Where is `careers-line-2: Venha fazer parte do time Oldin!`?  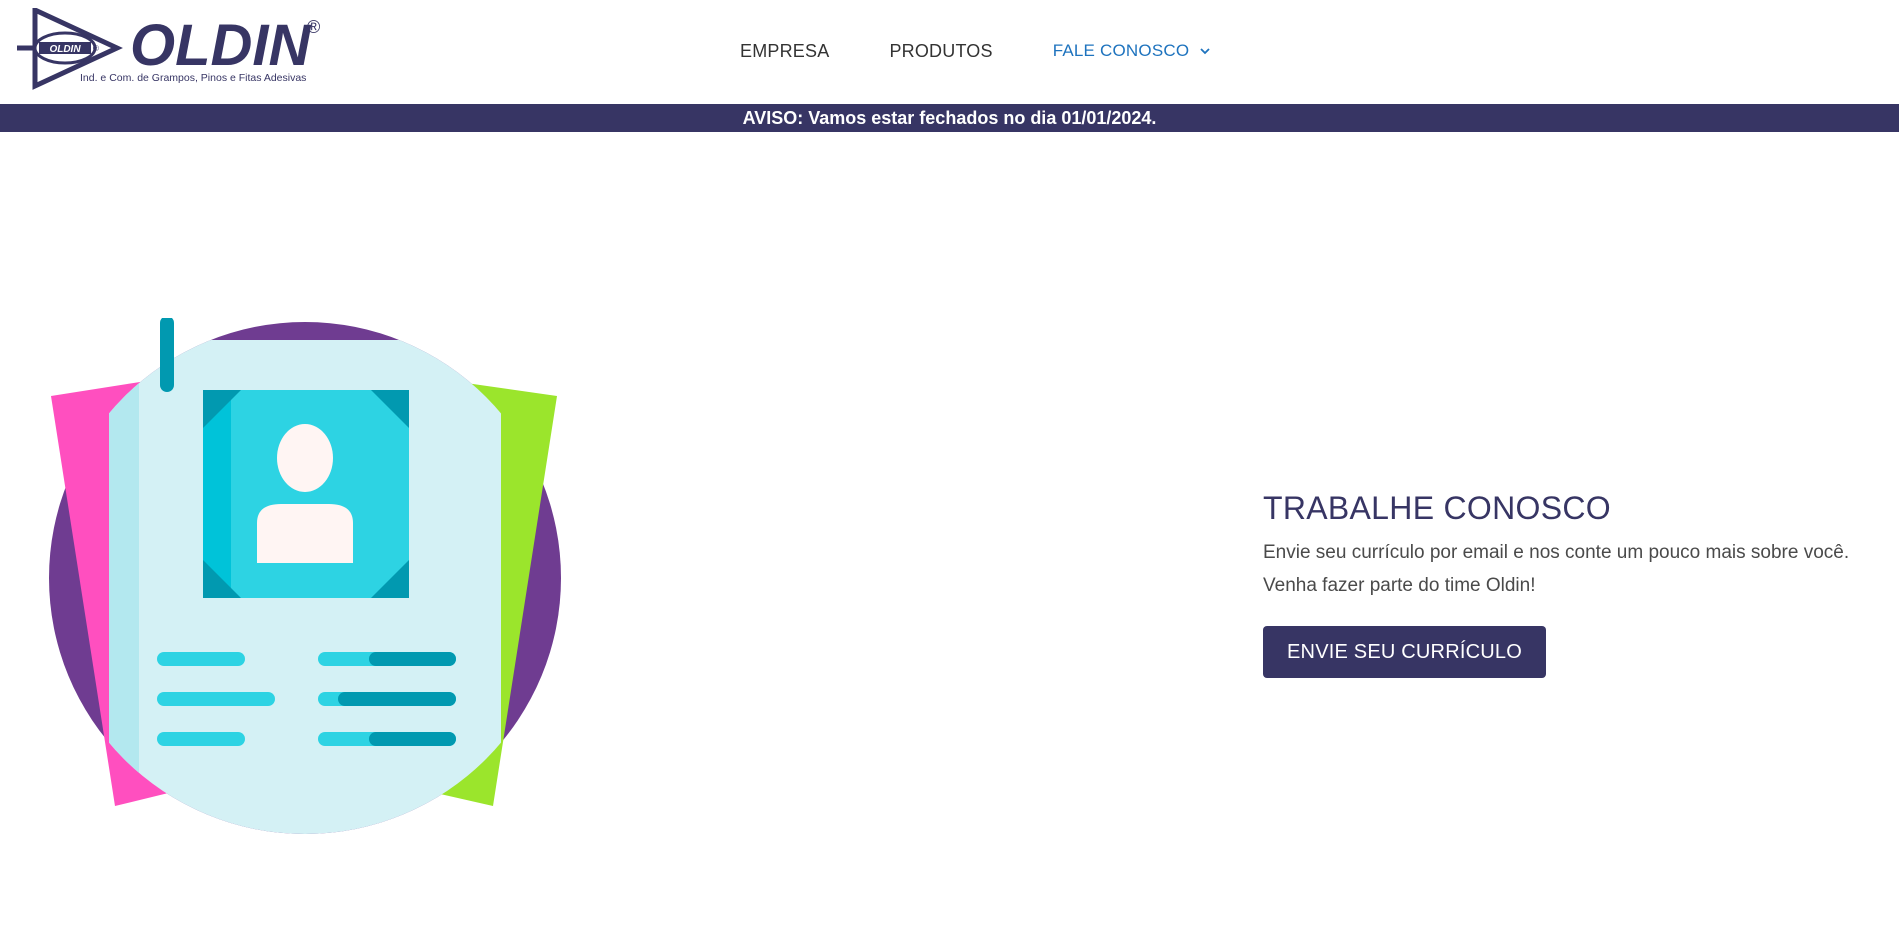 careers-line-2: Venha fazer parte do time Oldin! is located at coordinates (1399, 585).